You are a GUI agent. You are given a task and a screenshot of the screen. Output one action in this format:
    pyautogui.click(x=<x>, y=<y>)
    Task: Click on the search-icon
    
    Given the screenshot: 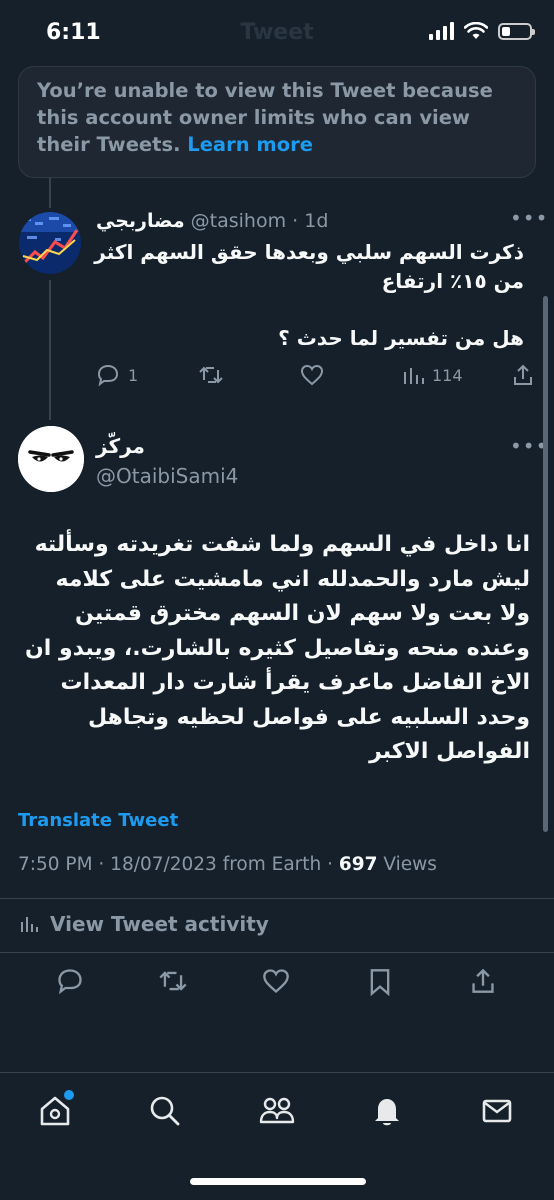 What is the action you would take?
    pyautogui.click(x=165, y=1111)
    